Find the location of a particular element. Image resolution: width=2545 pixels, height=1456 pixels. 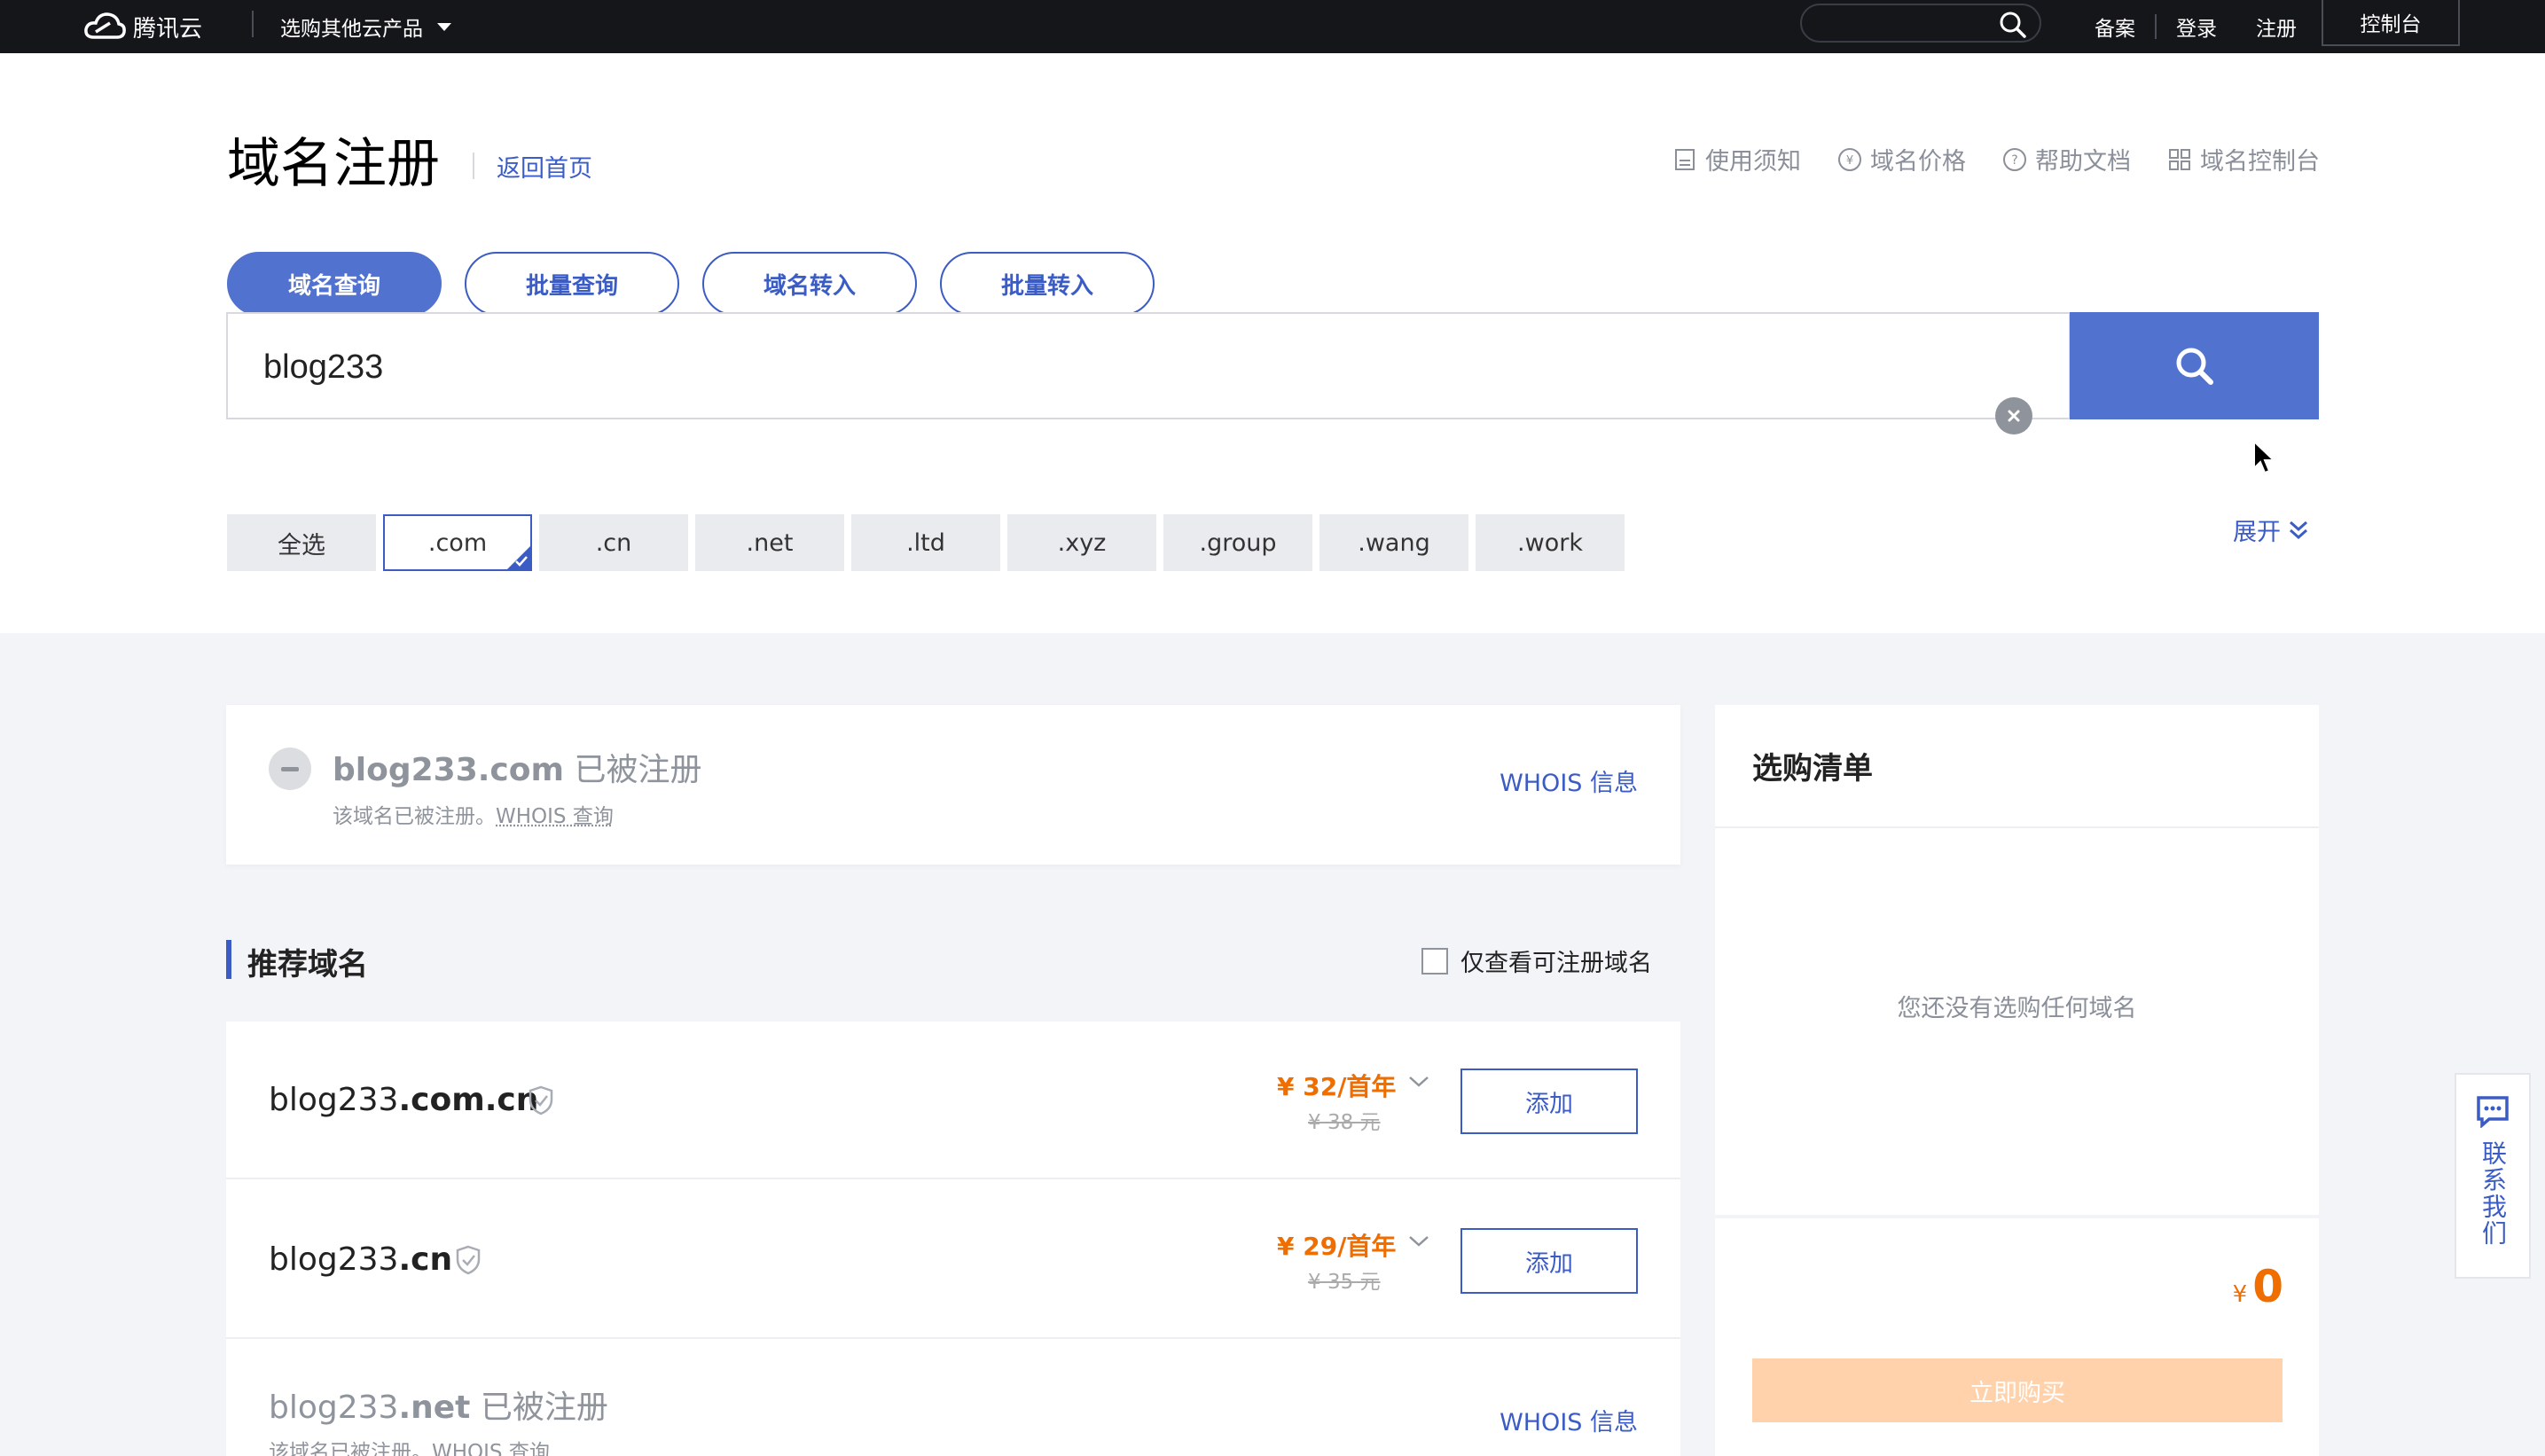

page-title: 域名注册 is located at coordinates (333, 164).